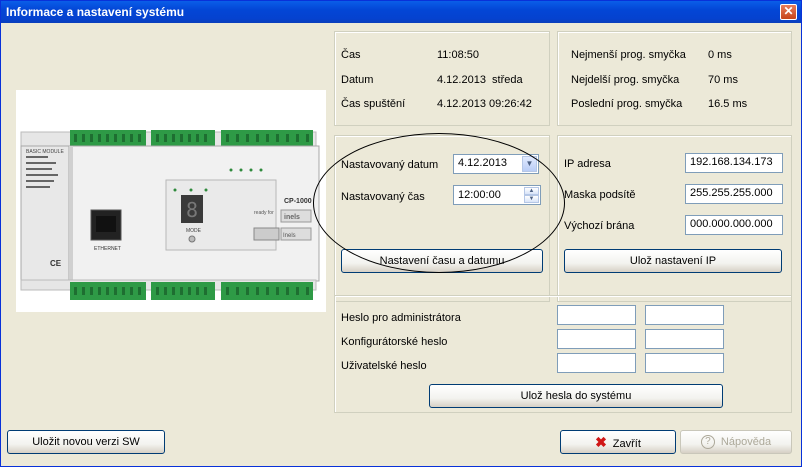 Image resolution: width=802 pixels, height=467 pixels. Describe the element at coordinates (599, 226) in the screenshot. I see `gateway-label: Výchozí brána` at that location.